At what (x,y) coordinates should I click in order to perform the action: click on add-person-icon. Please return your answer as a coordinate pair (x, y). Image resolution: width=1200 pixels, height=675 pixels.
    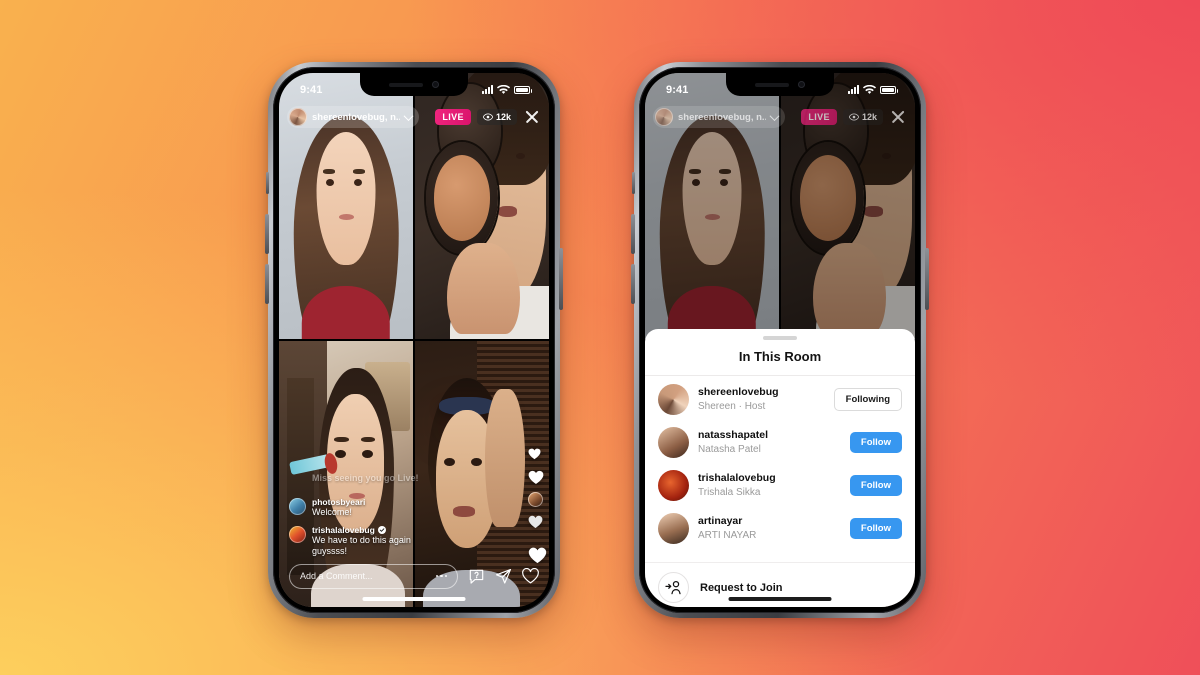
    Looking at the image, I should click on (673, 587).